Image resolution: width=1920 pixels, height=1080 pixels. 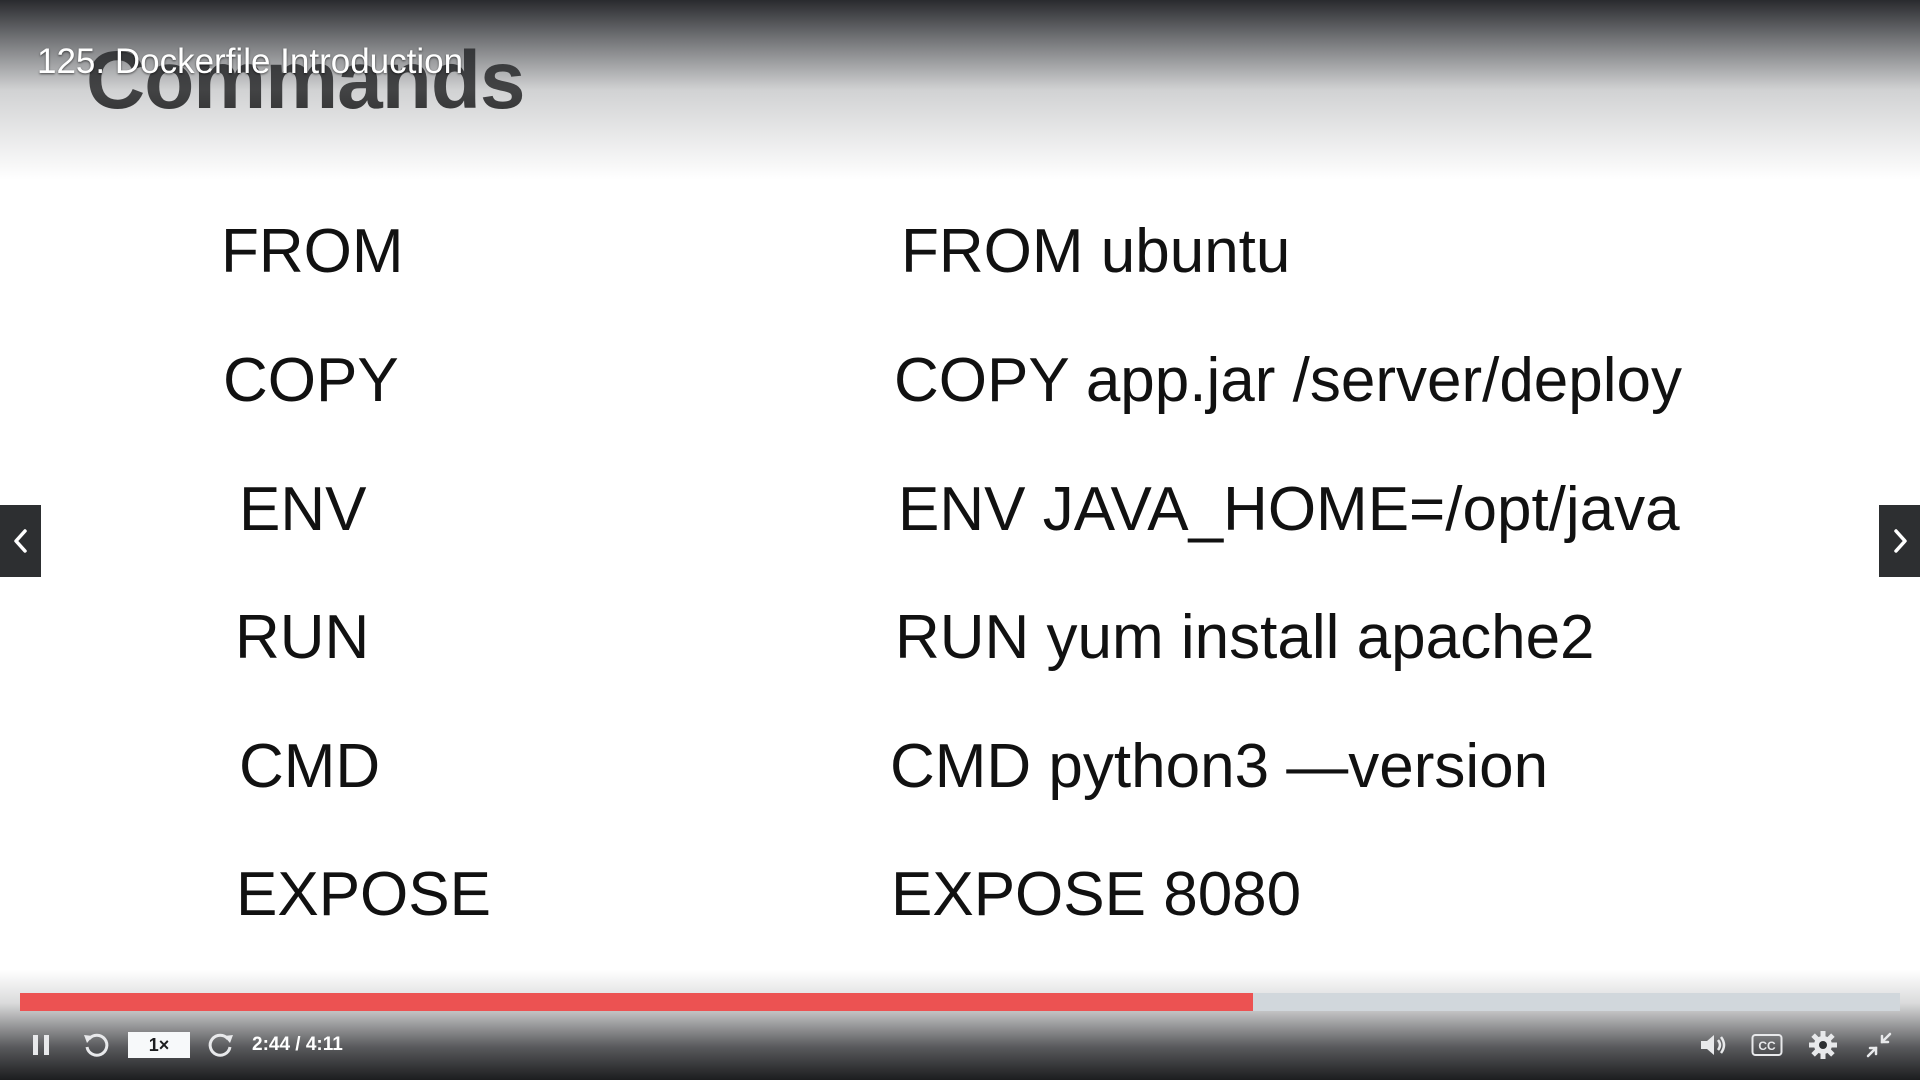 I want to click on settings-button, so click(x=1823, y=1045).